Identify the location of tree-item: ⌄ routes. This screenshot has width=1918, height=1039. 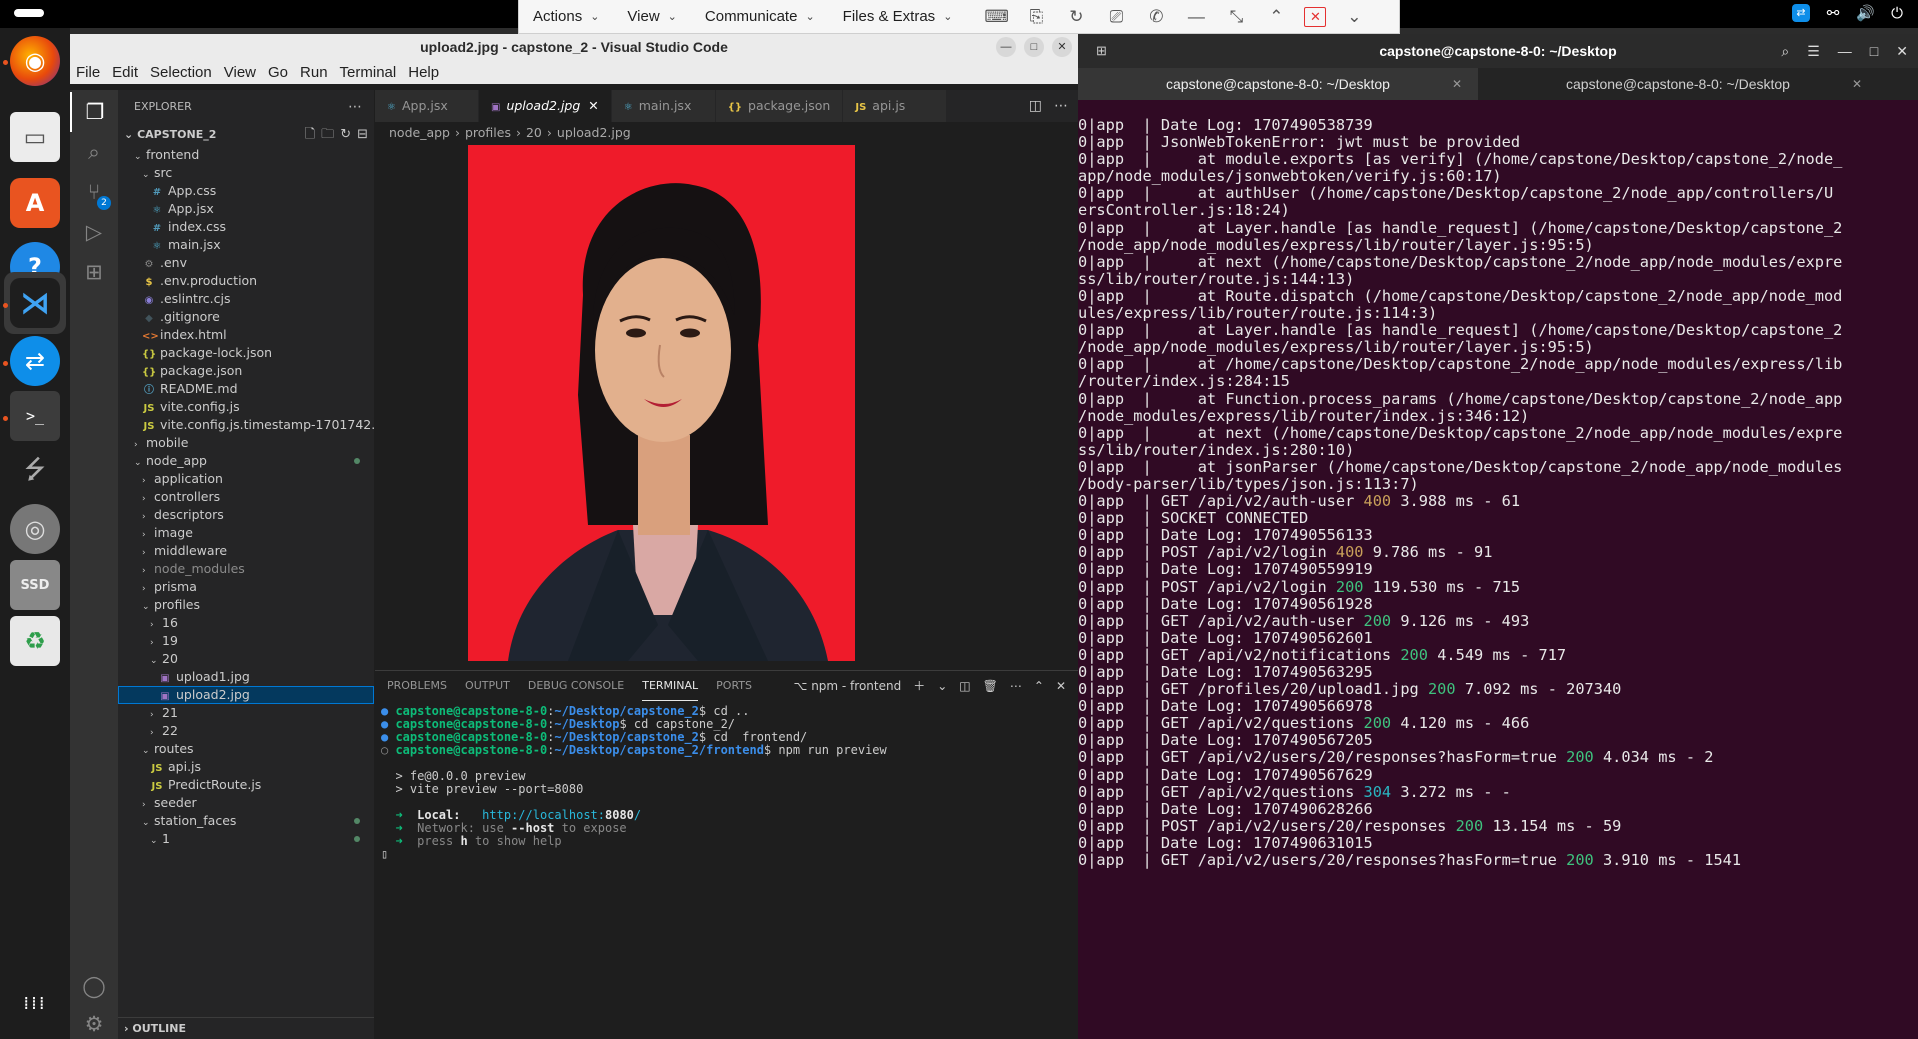
(246, 749).